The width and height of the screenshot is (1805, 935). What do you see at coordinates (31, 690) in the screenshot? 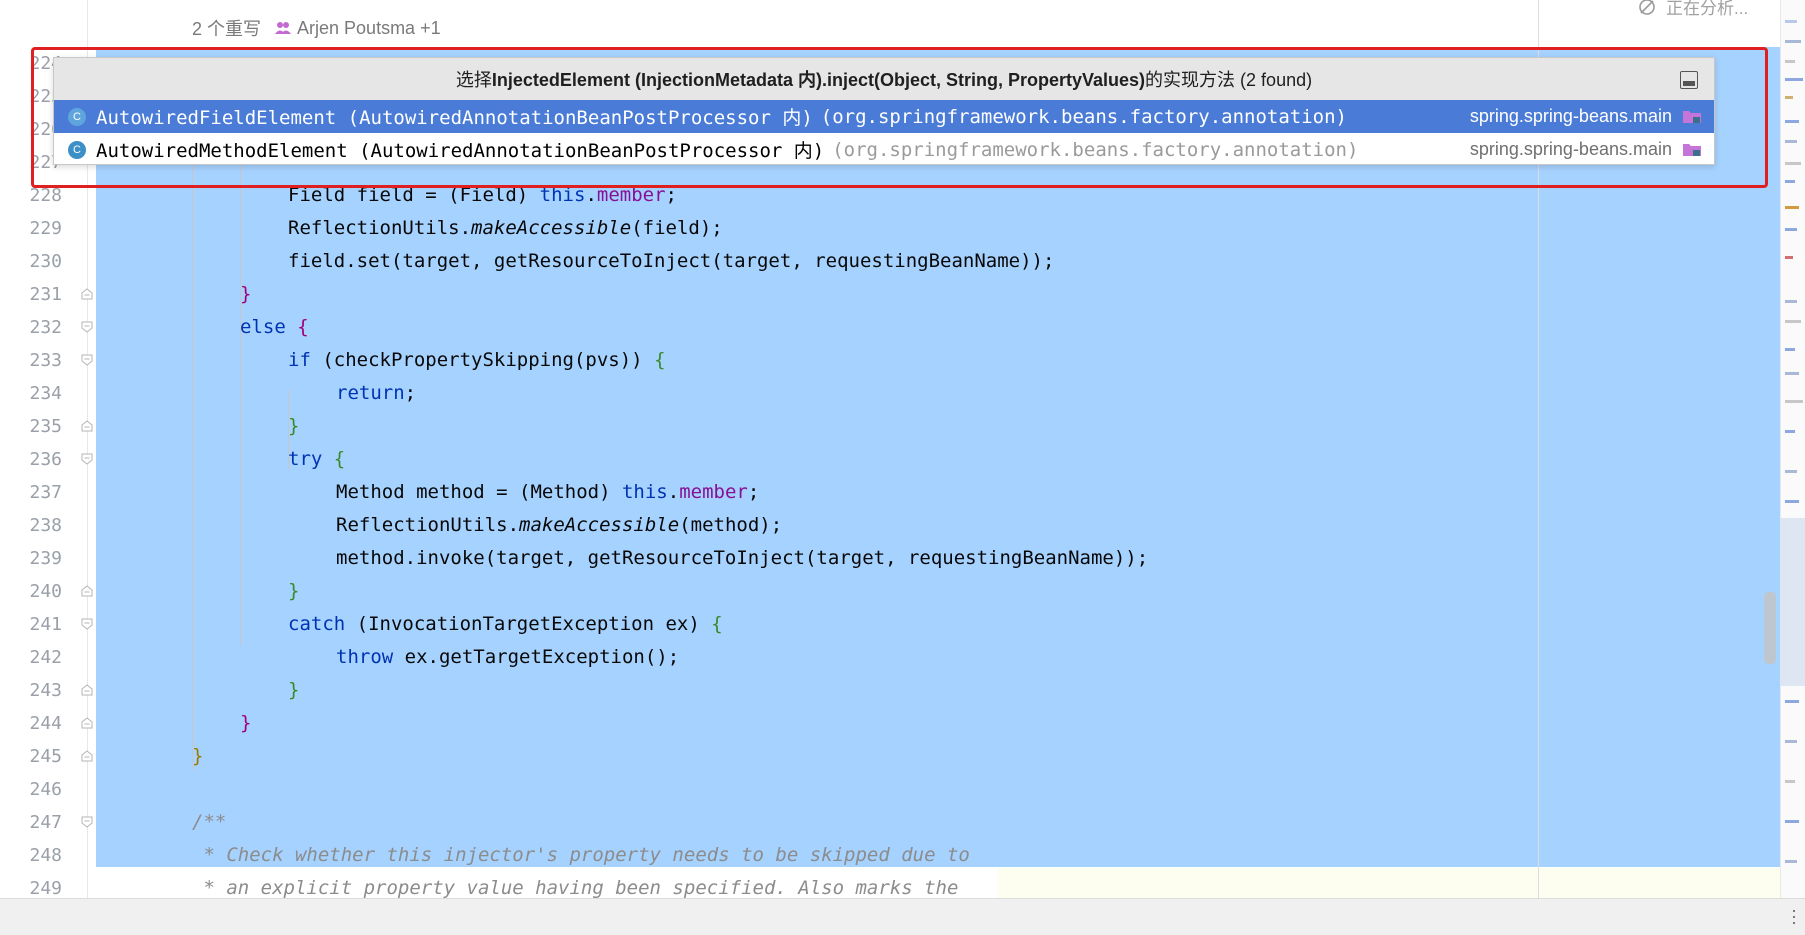
I see `line-number: 243` at bounding box center [31, 690].